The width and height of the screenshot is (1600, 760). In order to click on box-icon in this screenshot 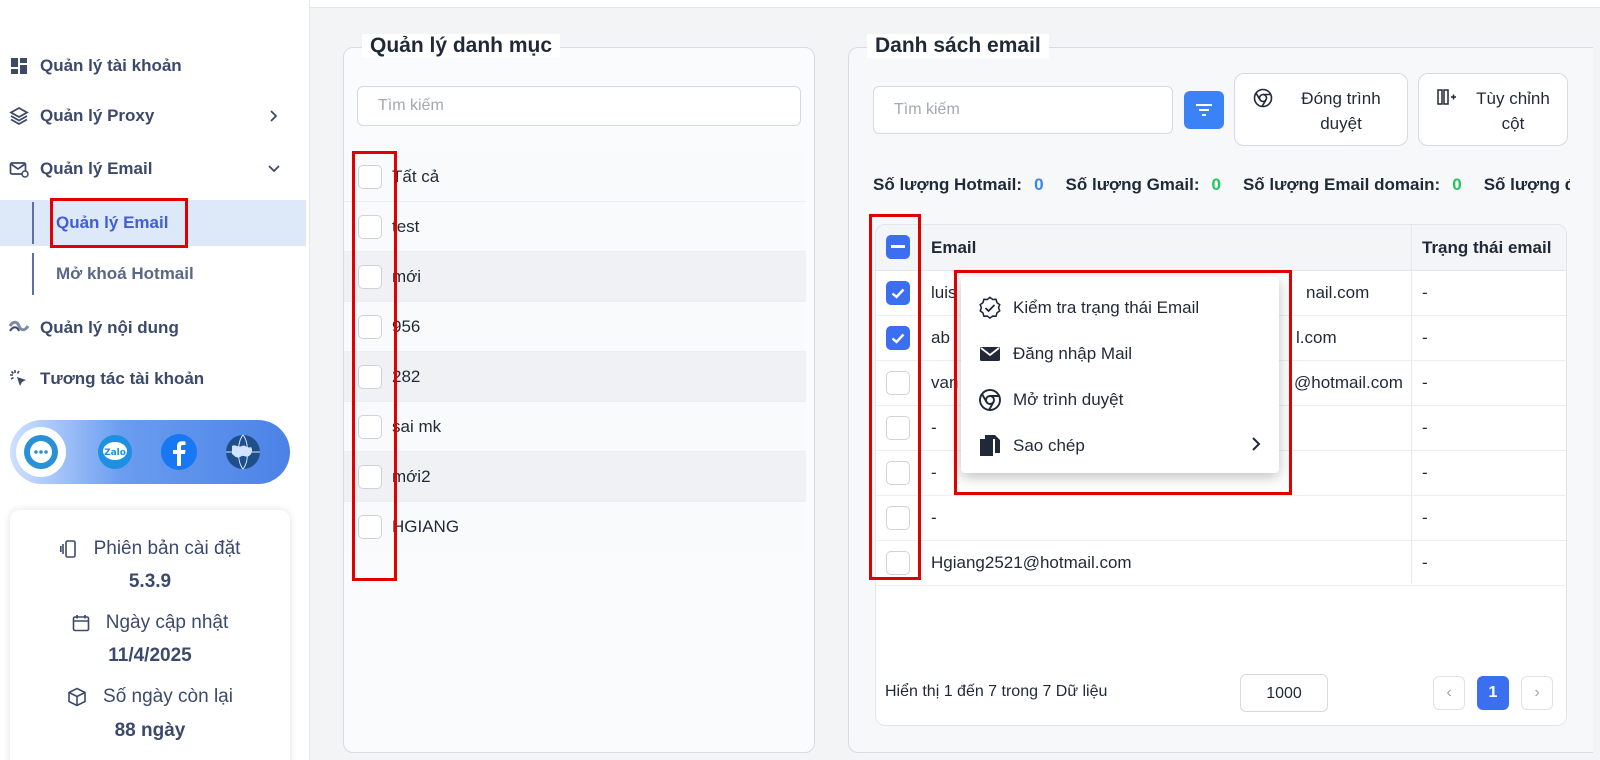, I will do `click(77, 697)`.